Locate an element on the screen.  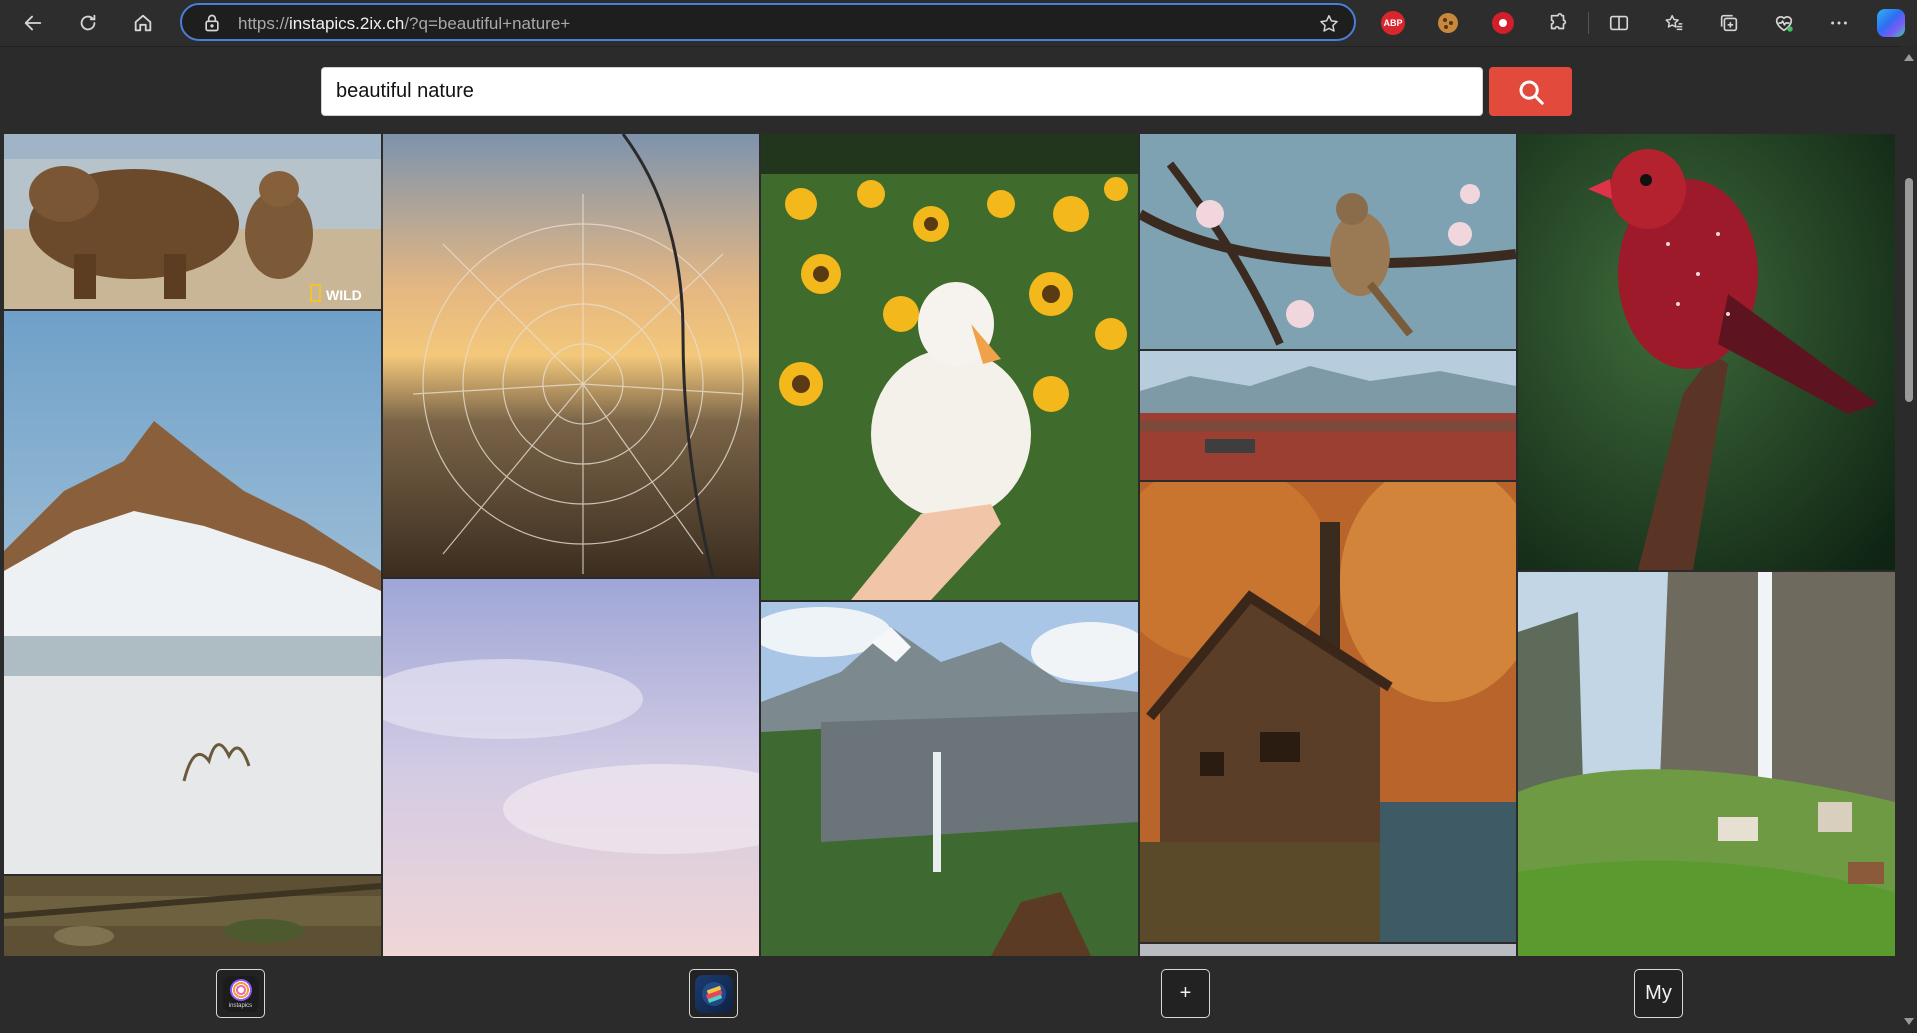
cloudy-sky-photo is located at coordinates (571, 767).